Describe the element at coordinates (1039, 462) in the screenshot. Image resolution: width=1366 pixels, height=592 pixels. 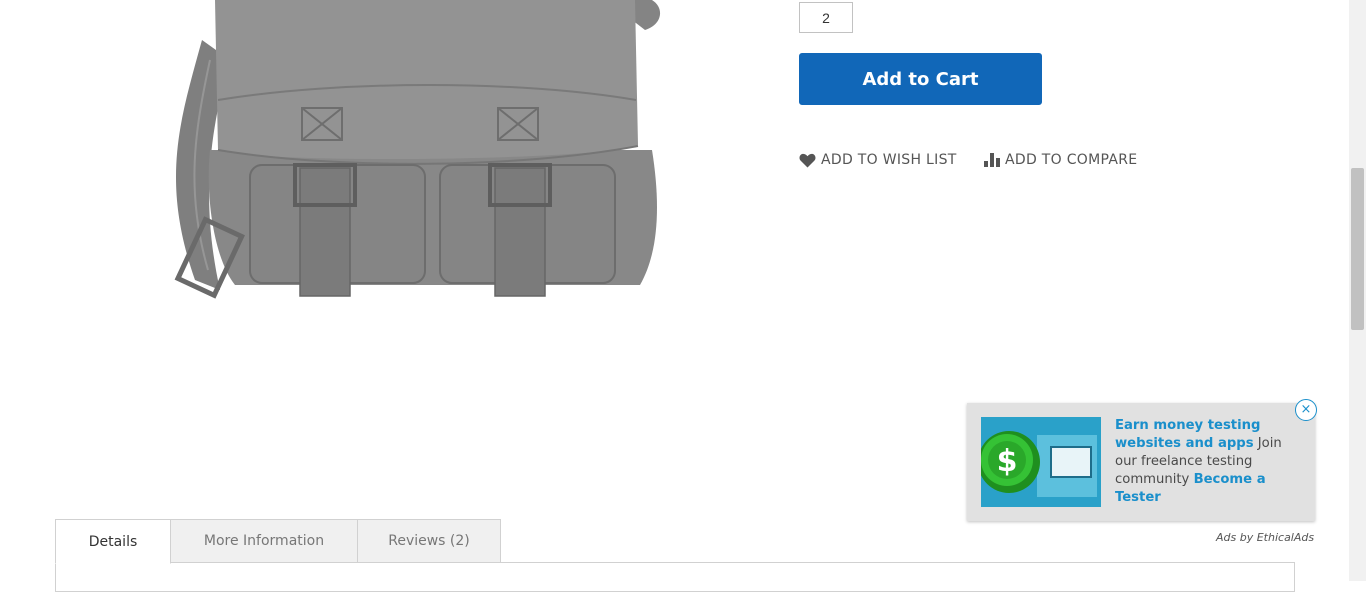
I see `ad-image: $` at that location.